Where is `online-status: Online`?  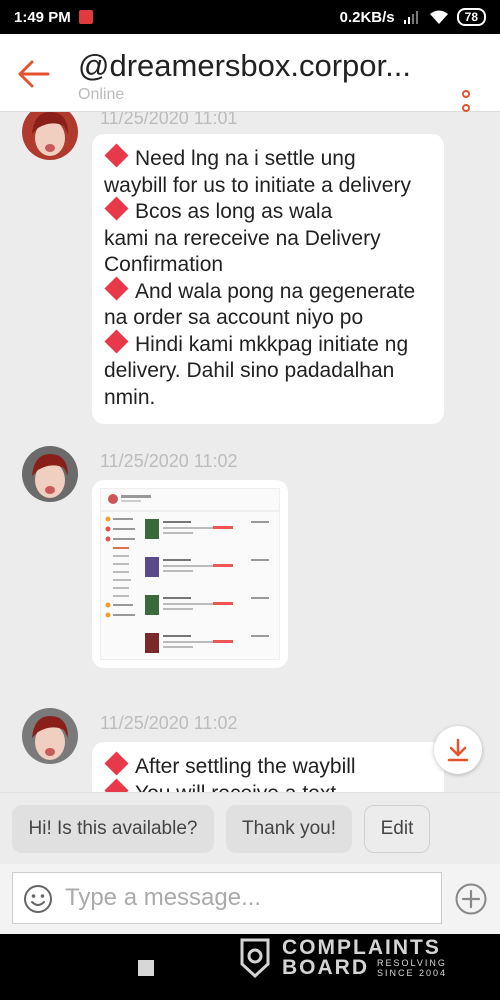
online-status: Online is located at coordinates (101, 94).